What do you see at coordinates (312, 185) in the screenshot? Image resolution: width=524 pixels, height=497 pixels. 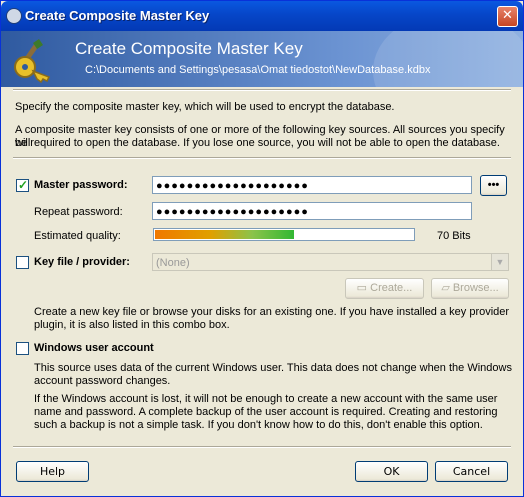 I see `master-password-input: ●●●●●●●●●●●●●●●●●●●●` at bounding box center [312, 185].